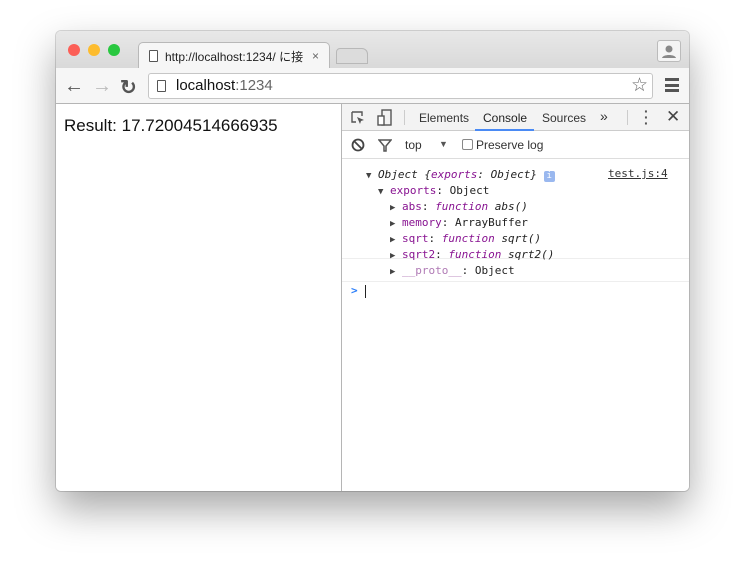  What do you see at coordinates (465, 238) in the screenshot?
I see `property-row: ▶ sqrt: function sqrt()` at bounding box center [465, 238].